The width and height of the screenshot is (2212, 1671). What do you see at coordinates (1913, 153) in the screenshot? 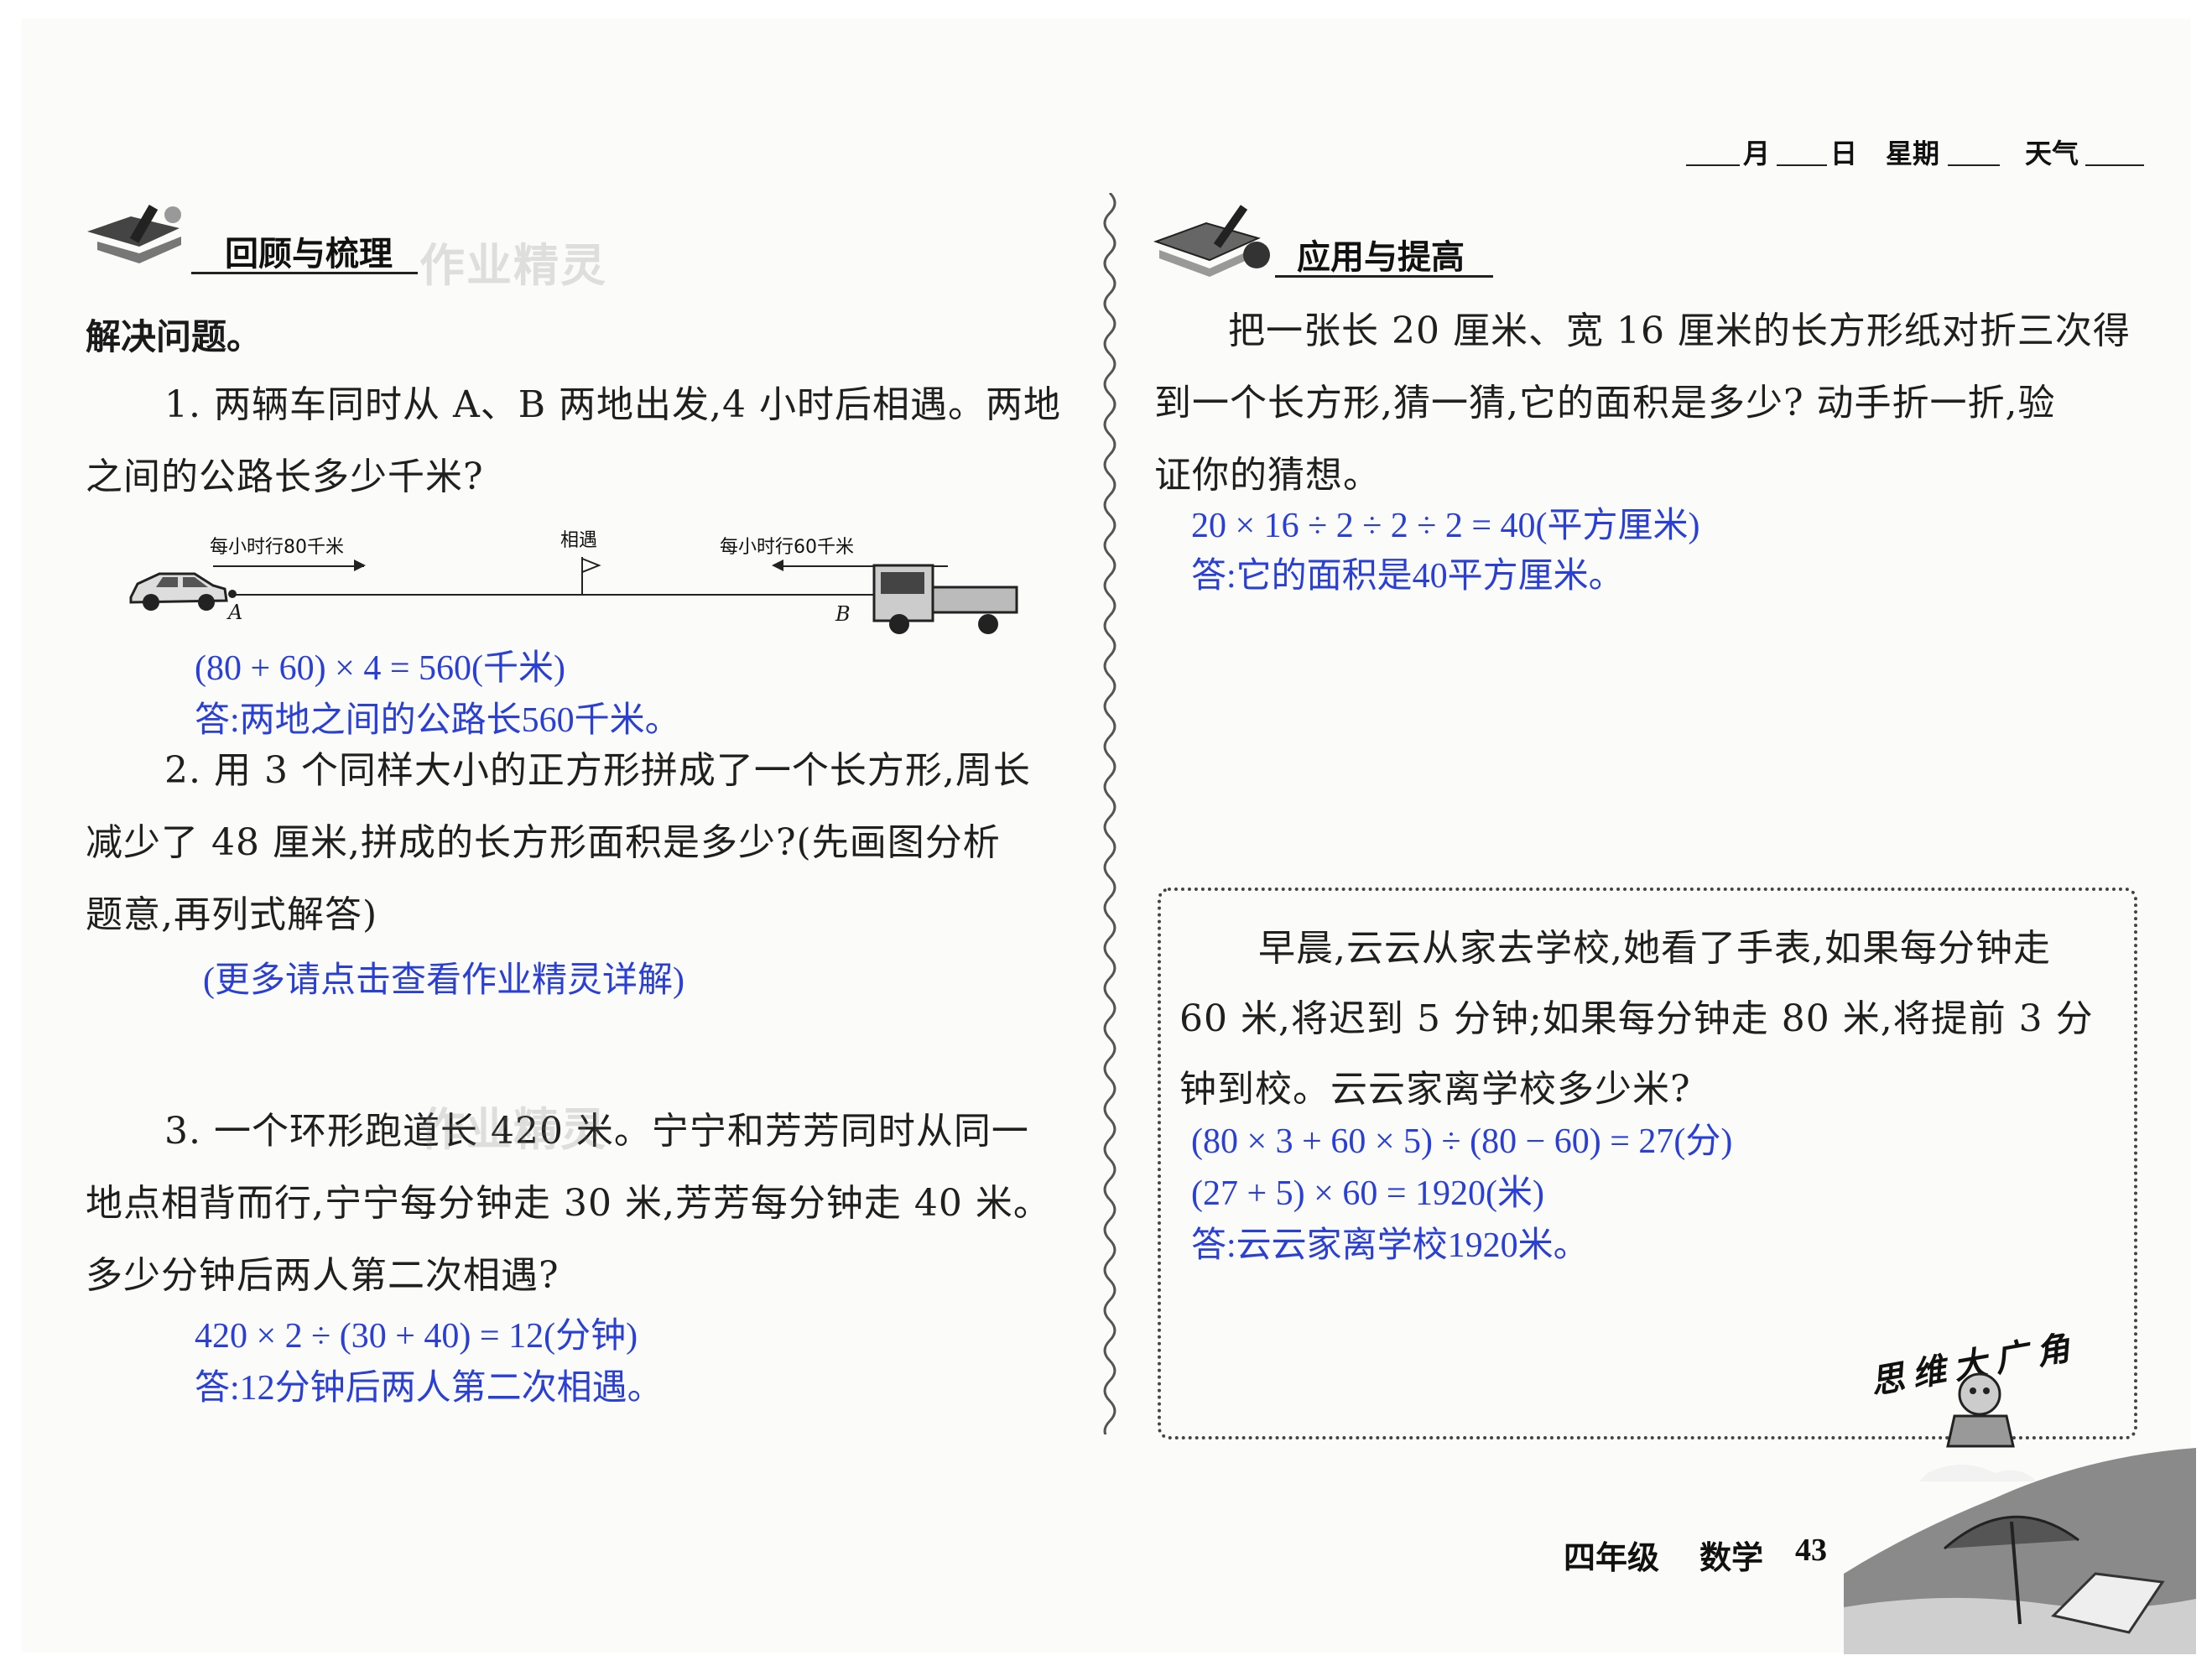
I see `weekday-label: 星期` at bounding box center [1913, 153].